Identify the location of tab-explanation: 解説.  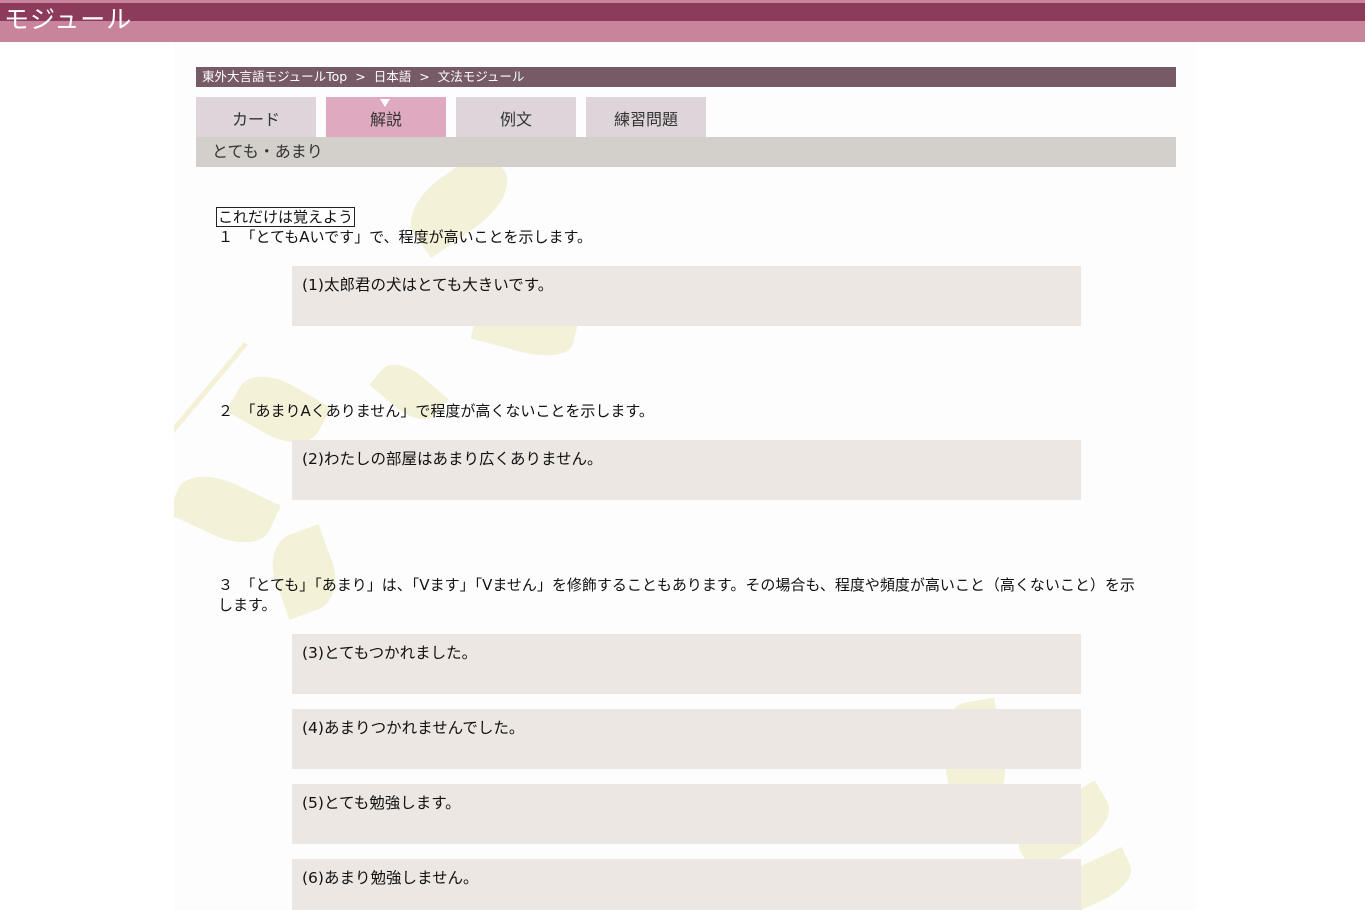
(386, 117).